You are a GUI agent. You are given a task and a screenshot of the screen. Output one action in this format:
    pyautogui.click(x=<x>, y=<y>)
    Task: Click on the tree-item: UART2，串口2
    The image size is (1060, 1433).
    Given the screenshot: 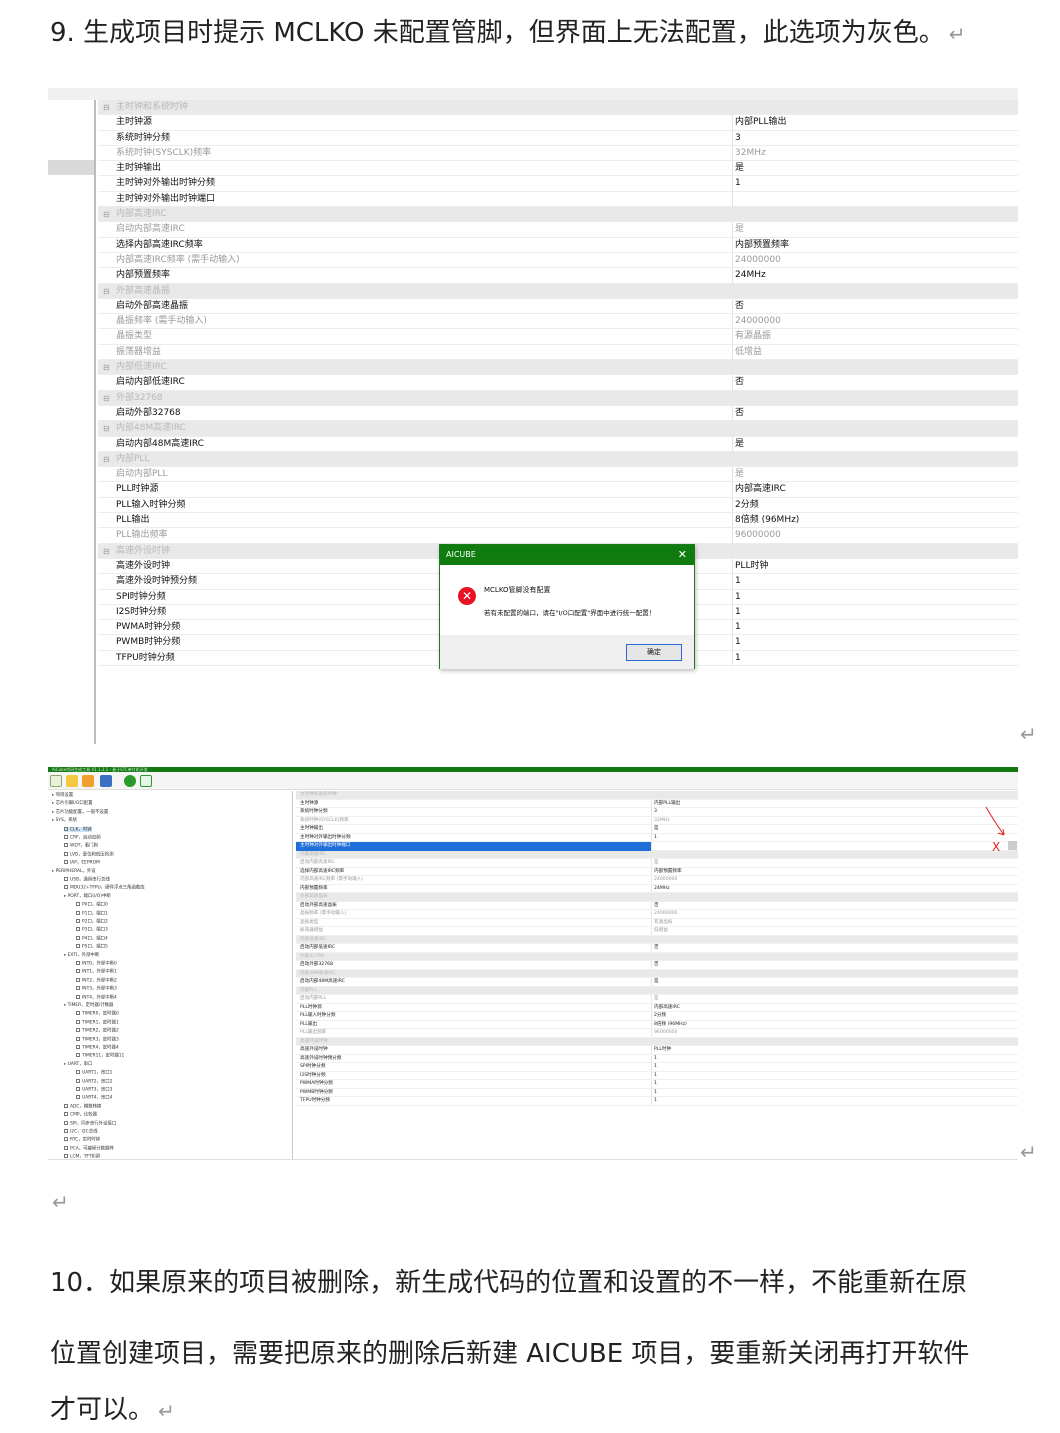 What is the action you would take?
    pyautogui.click(x=94, y=1081)
    